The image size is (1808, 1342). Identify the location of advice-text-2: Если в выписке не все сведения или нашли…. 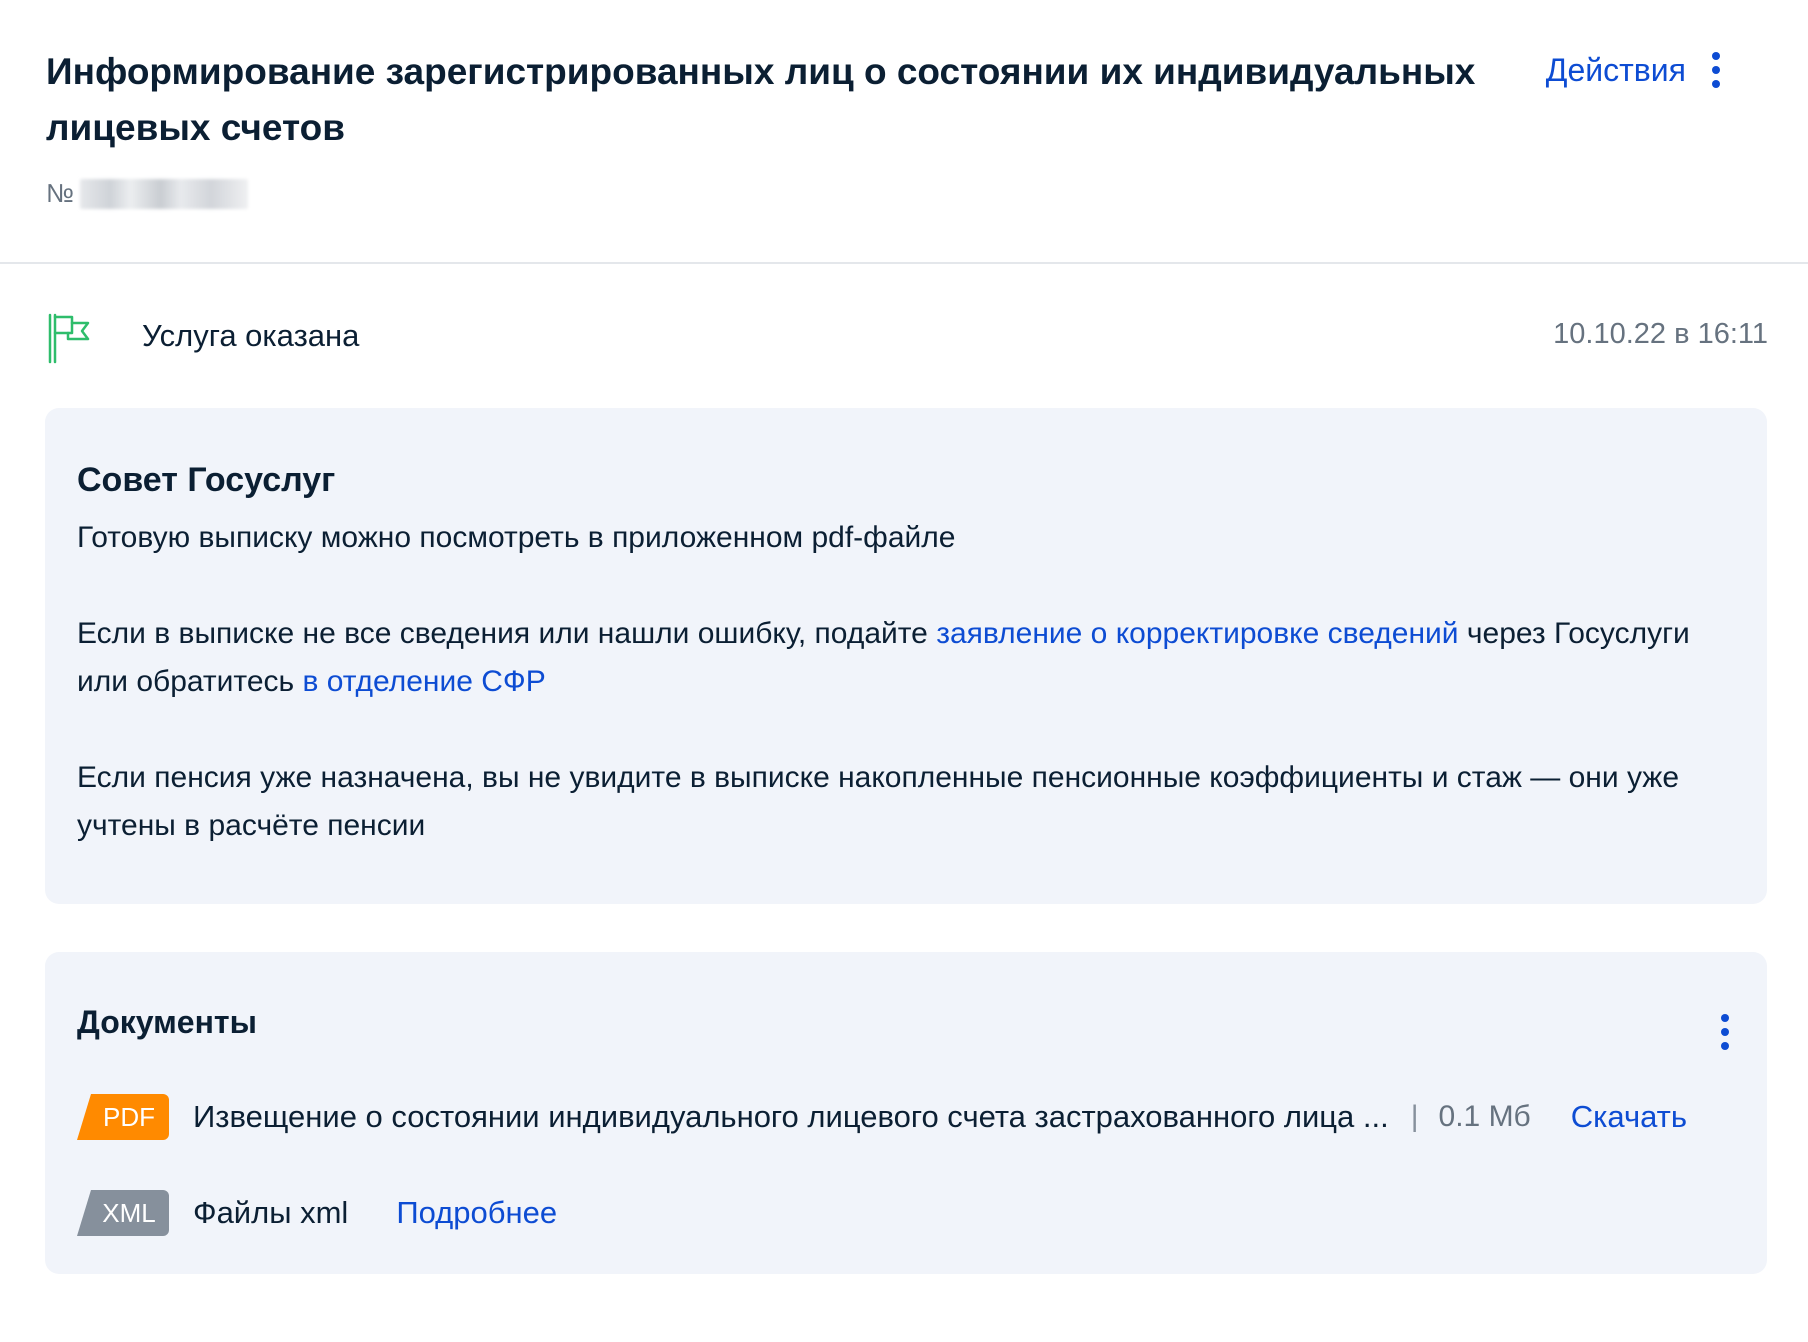
(906, 658).